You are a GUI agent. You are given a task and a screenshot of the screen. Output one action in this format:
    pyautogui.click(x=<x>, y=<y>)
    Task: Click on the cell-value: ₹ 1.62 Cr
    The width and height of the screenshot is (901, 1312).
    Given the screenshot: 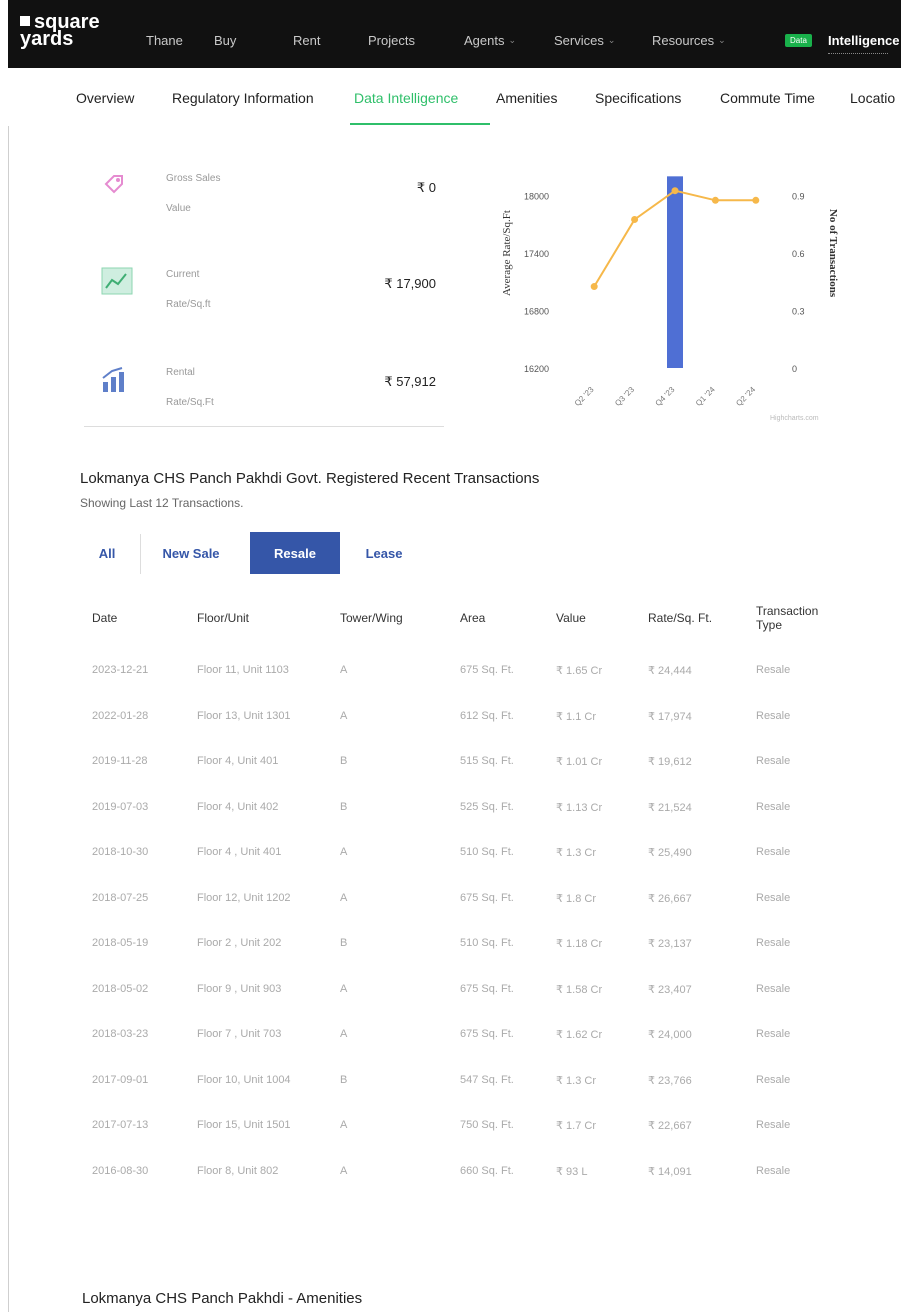 What is the action you would take?
    pyautogui.click(x=579, y=1035)
    